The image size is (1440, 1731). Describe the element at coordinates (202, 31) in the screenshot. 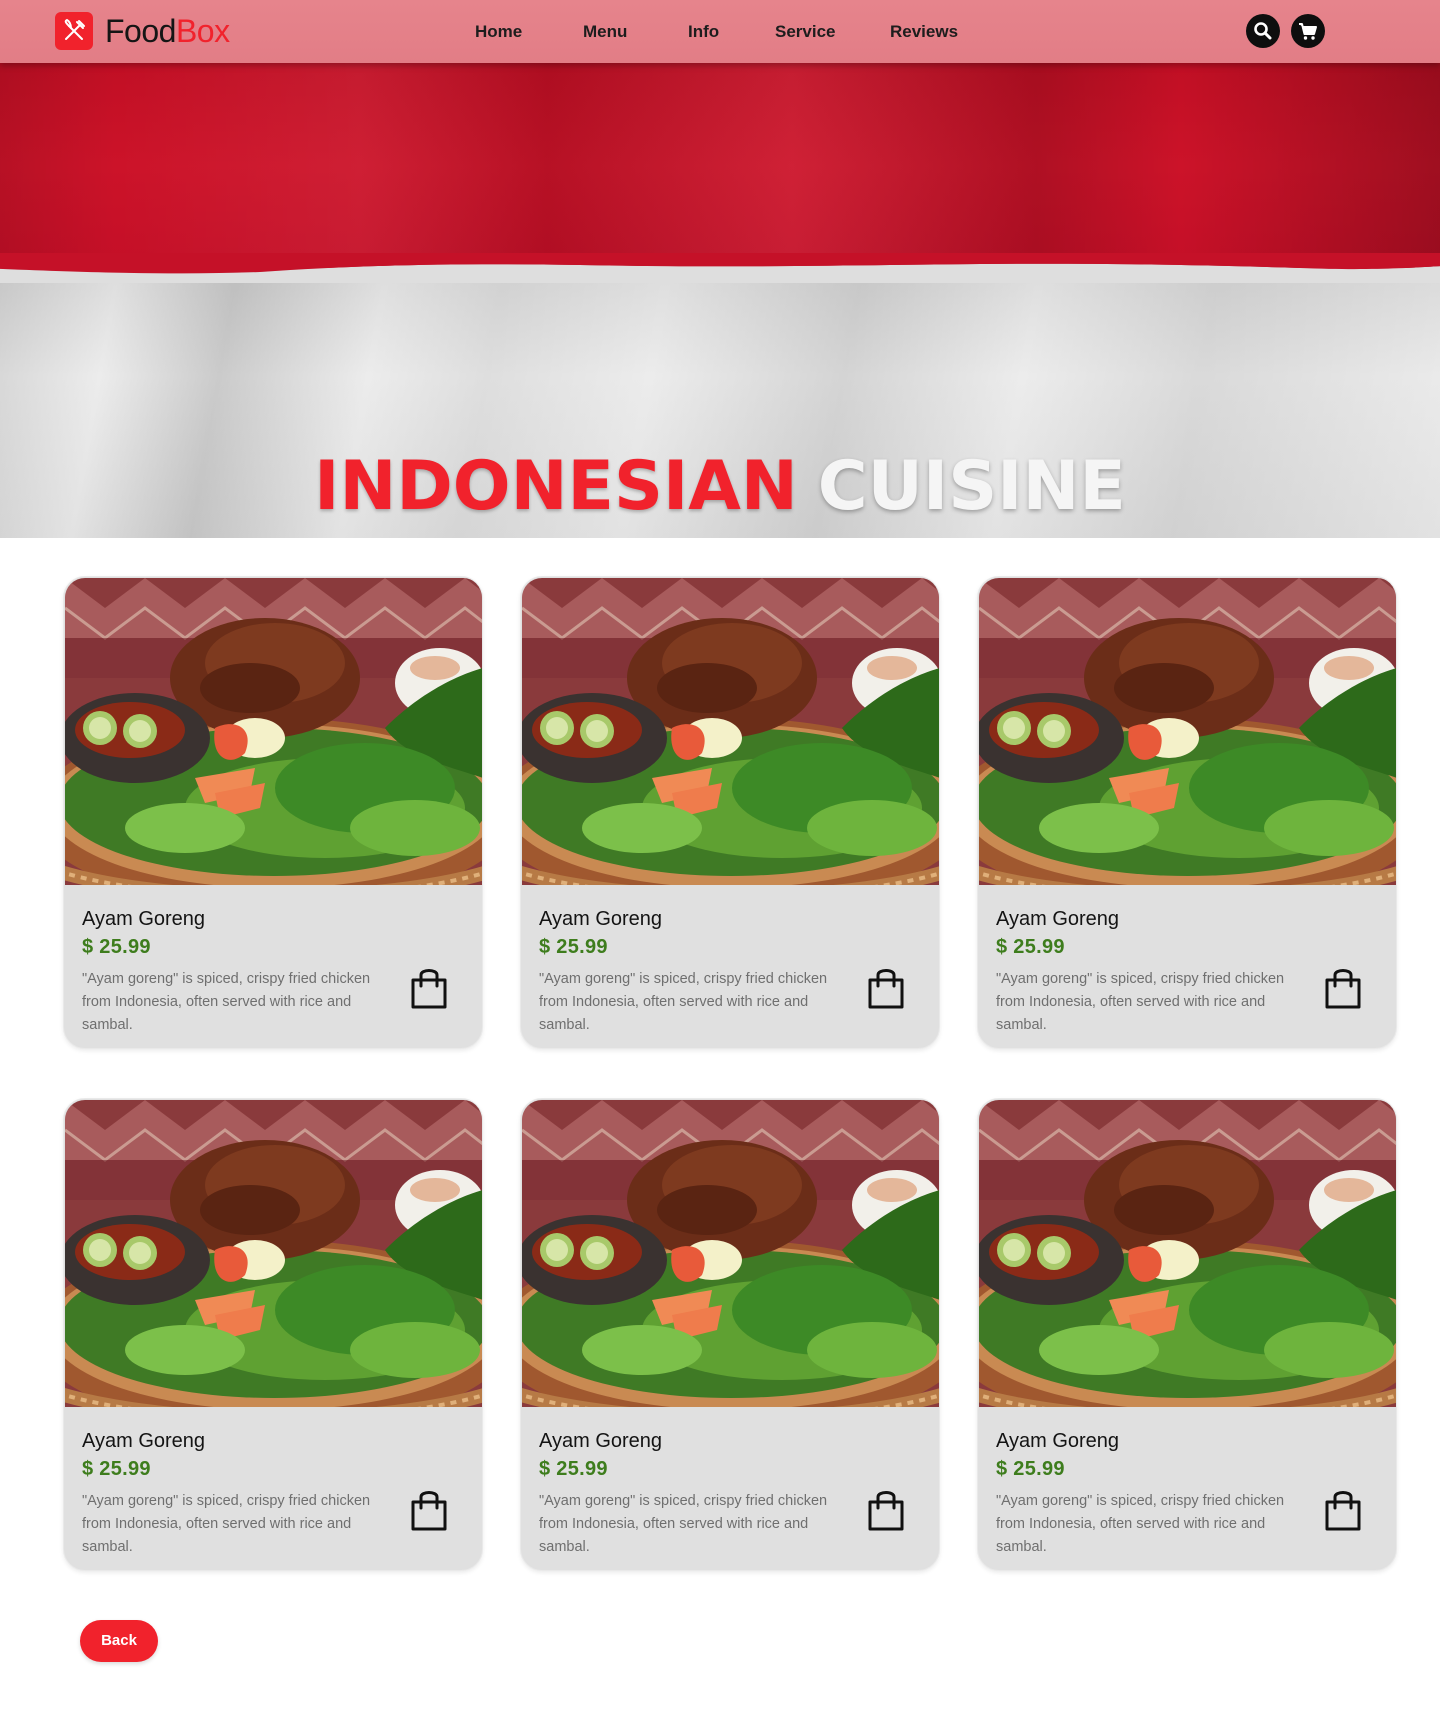

I see `brand-name-part2: Box` at that location.